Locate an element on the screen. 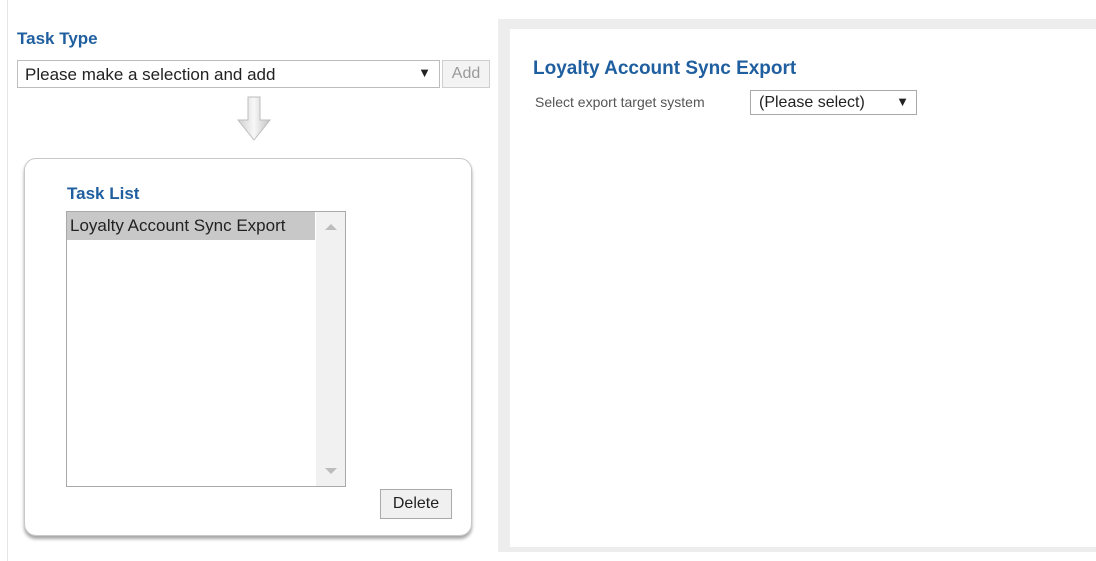 The height and width of the screenshot is (561, 1096). scroll-up-icon is located at coordinates (331, 227).